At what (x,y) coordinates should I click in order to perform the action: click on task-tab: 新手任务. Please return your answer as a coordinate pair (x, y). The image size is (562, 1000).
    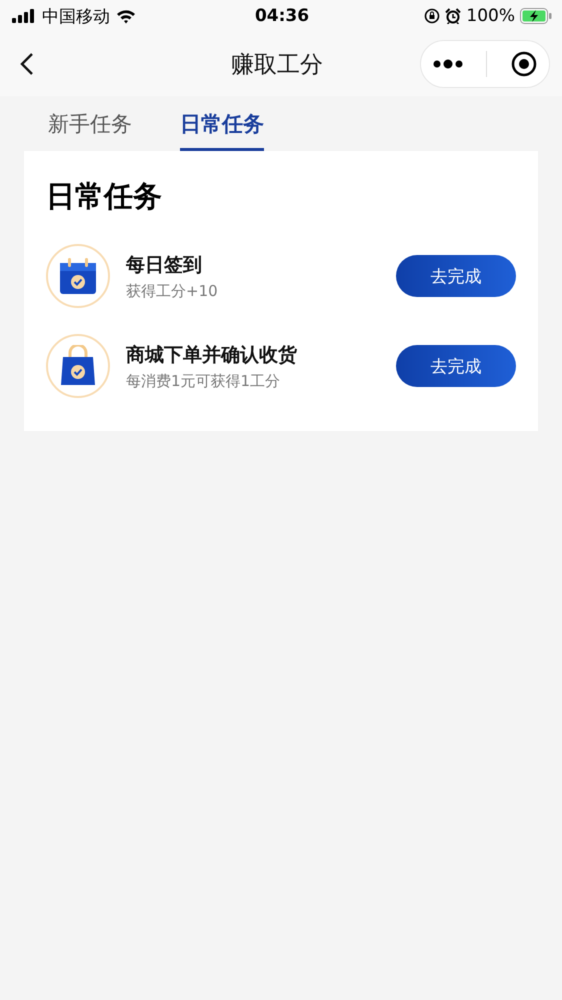
    Looking at the image, I should click on (90, 130).